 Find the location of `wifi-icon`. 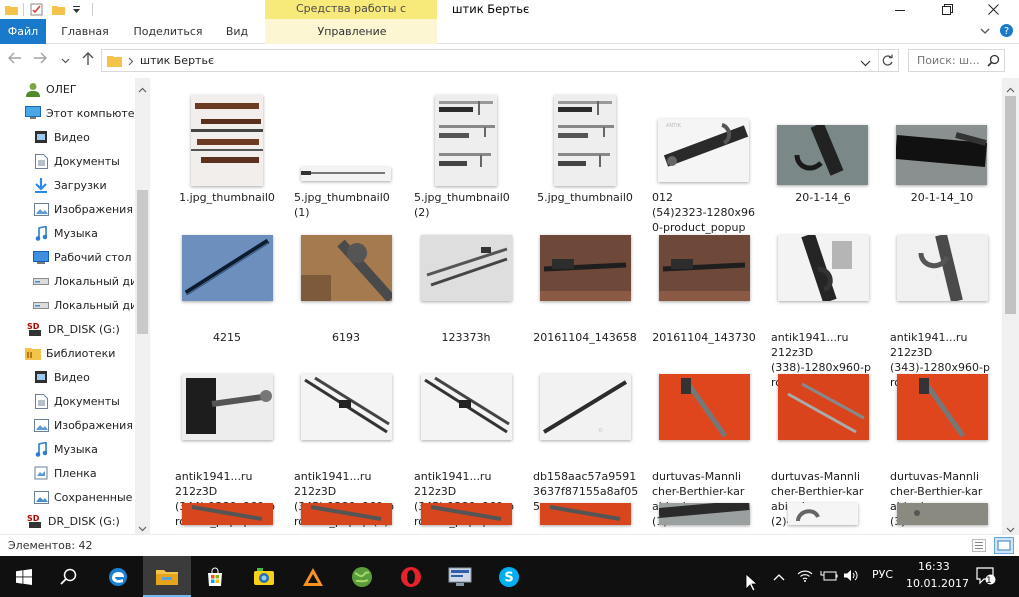

wifi-icon is located at coordinates (805, 577).